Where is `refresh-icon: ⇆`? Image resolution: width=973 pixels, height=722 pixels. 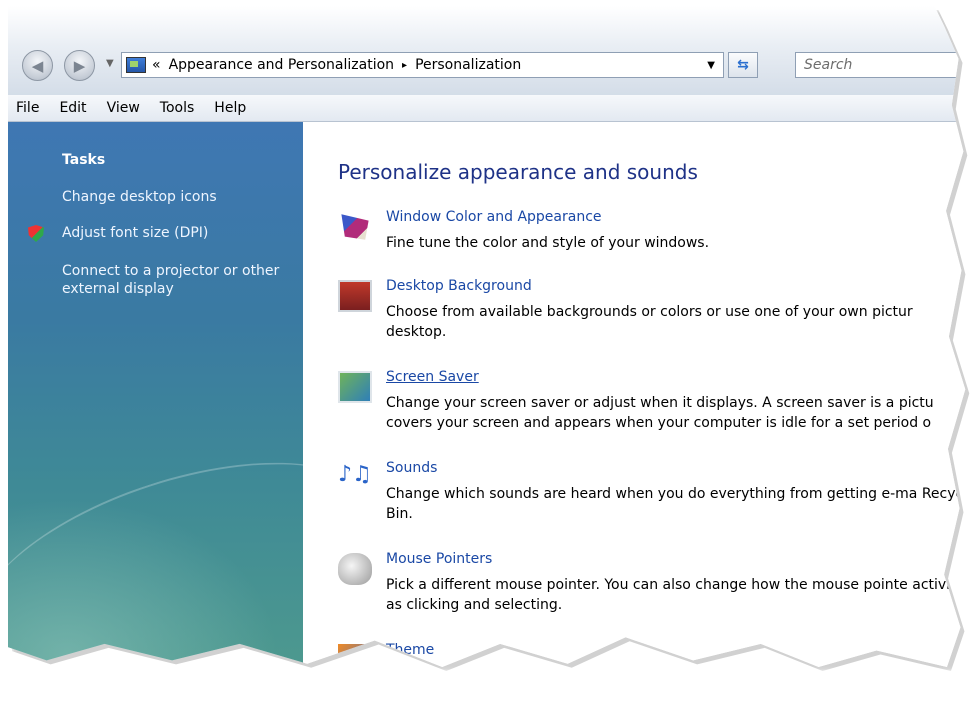 refresh-icon: ⇆ is located at coordinates (743, 65).